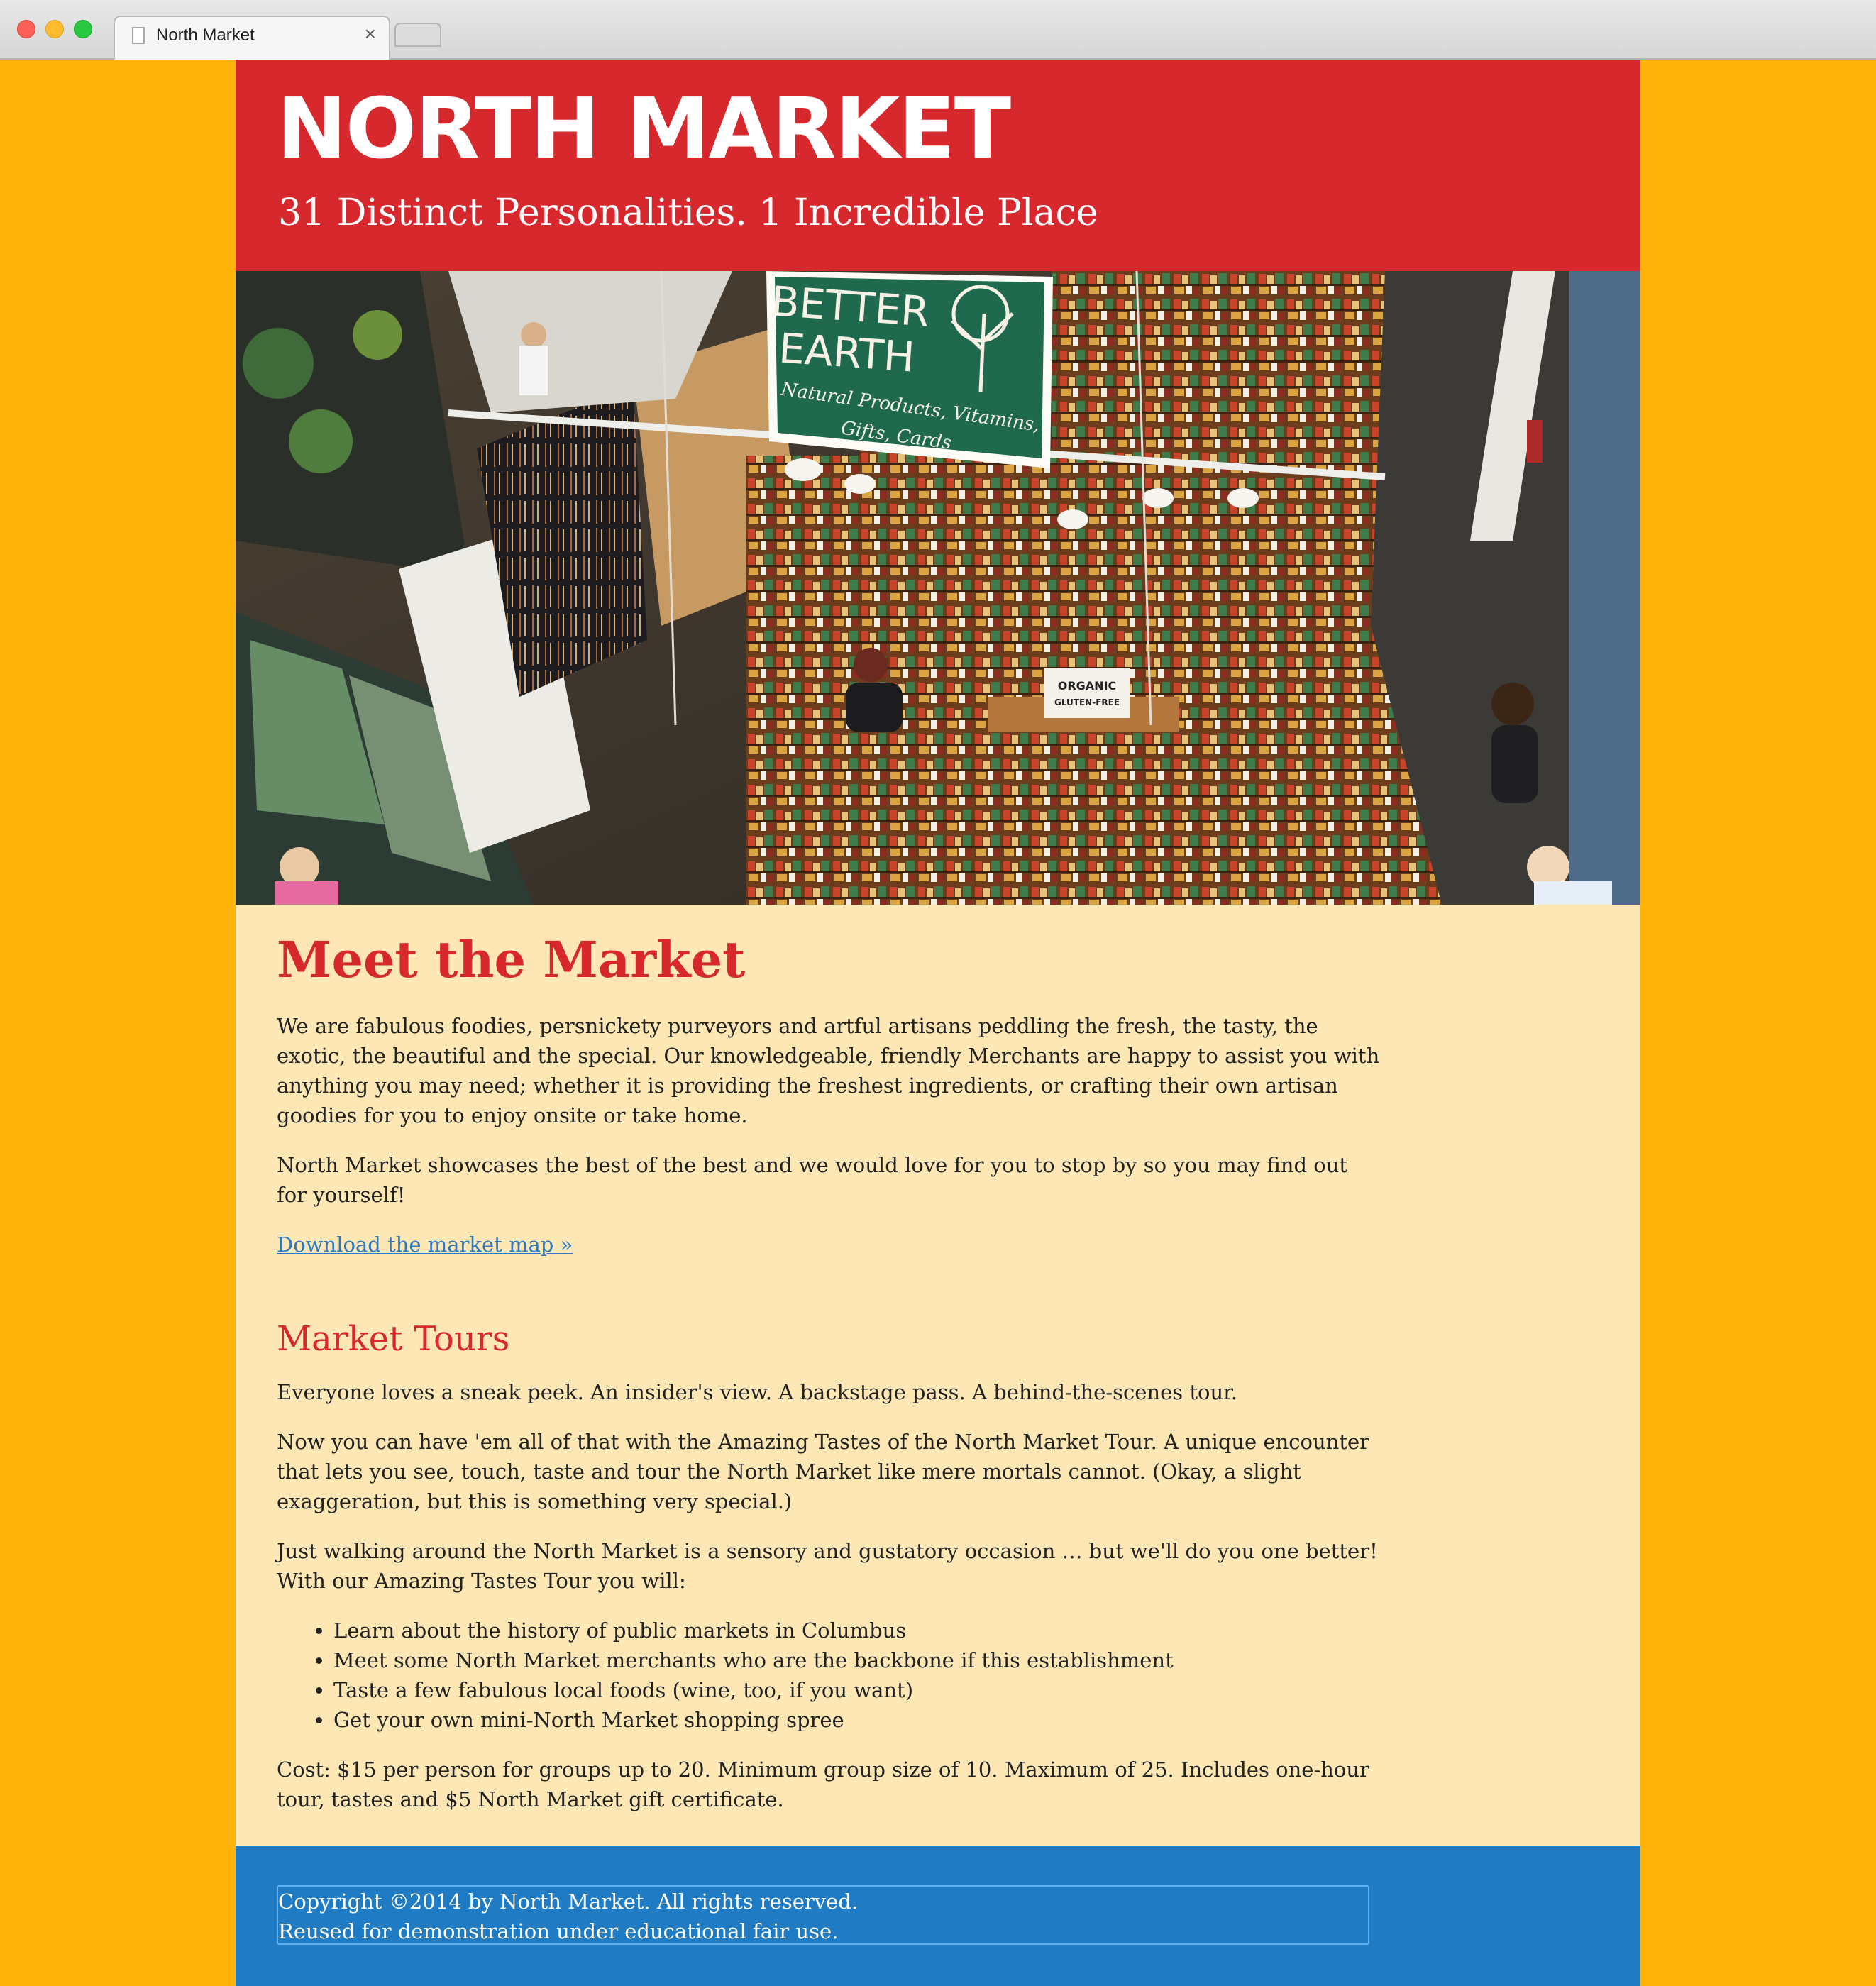 The height and width of the screenshot is (1986, 1876). What do you see at coordinates (418, 35) in the screenshot?
I see `new-tab-button` at bounding box center [418, 35].